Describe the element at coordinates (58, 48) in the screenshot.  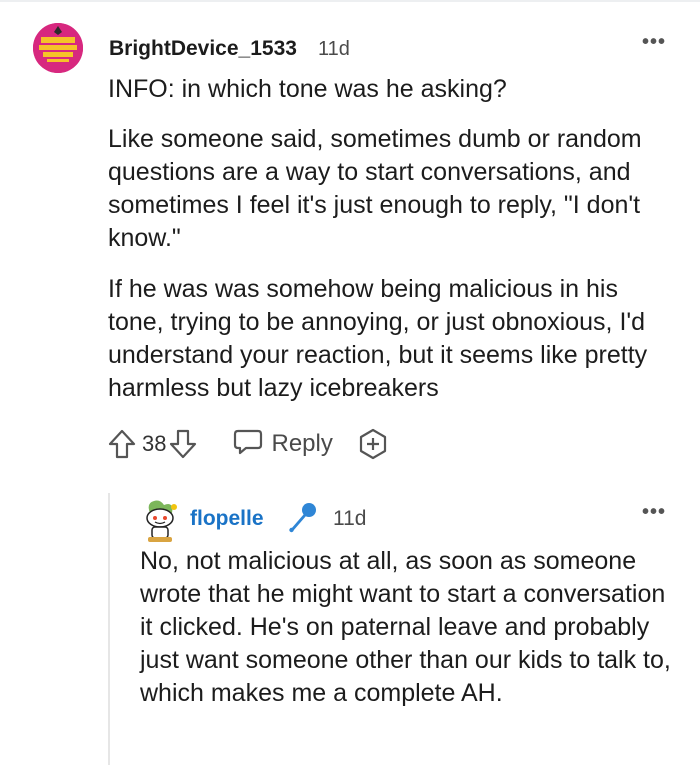
I see `user-avatar` at that location.